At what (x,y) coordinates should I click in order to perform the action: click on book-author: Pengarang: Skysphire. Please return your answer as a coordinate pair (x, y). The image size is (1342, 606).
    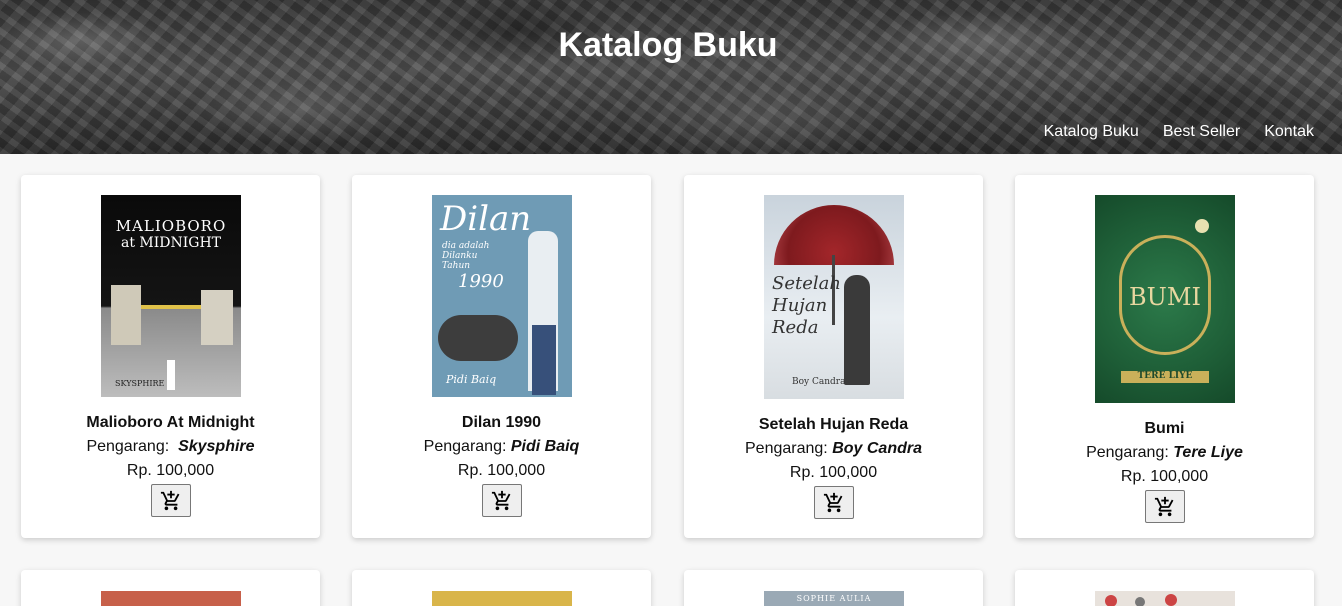
    Looking at the image, I should click on (170, 447).